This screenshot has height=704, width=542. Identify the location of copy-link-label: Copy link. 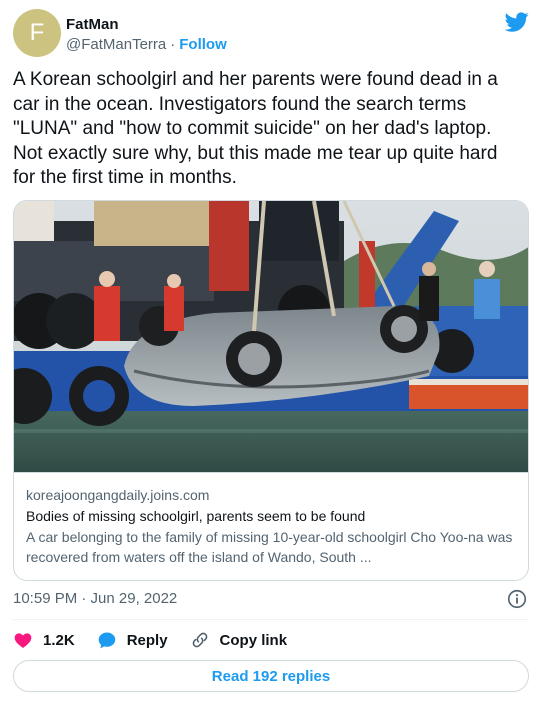
(253, 640).